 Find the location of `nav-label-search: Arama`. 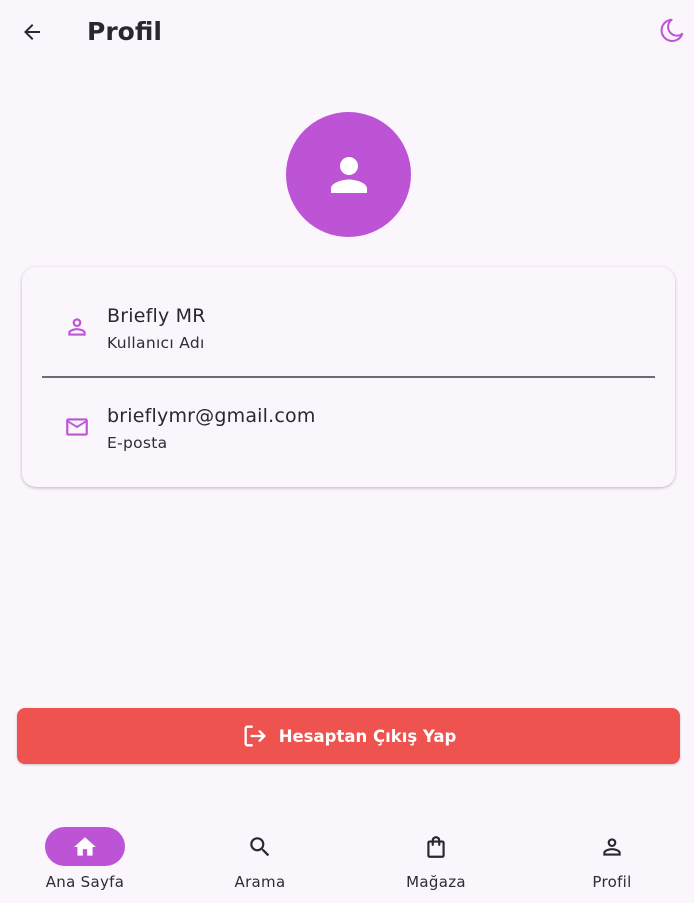

nav-label-search: Arama is located at coordinates (260, 882).